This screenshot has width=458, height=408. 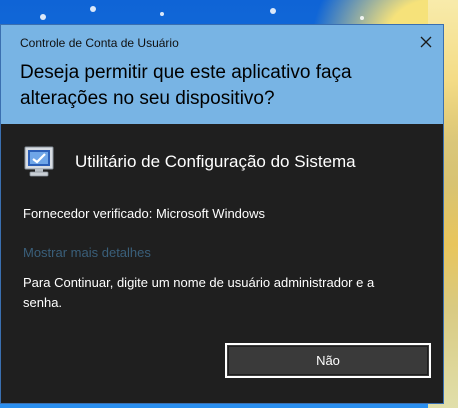 I want to click on no-button: Não, so click(x=328, y=360).